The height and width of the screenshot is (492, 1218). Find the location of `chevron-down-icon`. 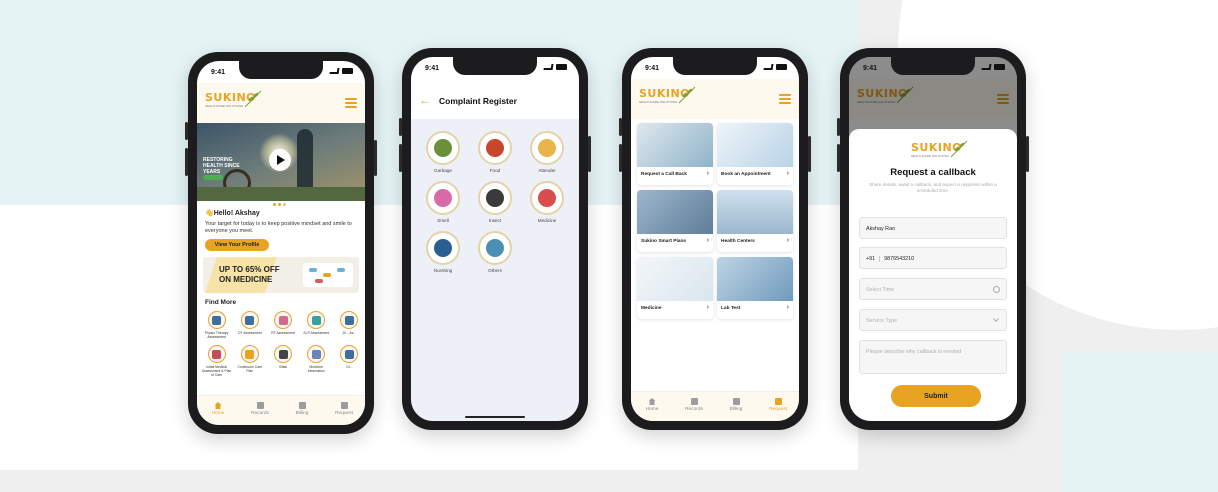

chevron-down-icon is located at coordinates (996, 319).